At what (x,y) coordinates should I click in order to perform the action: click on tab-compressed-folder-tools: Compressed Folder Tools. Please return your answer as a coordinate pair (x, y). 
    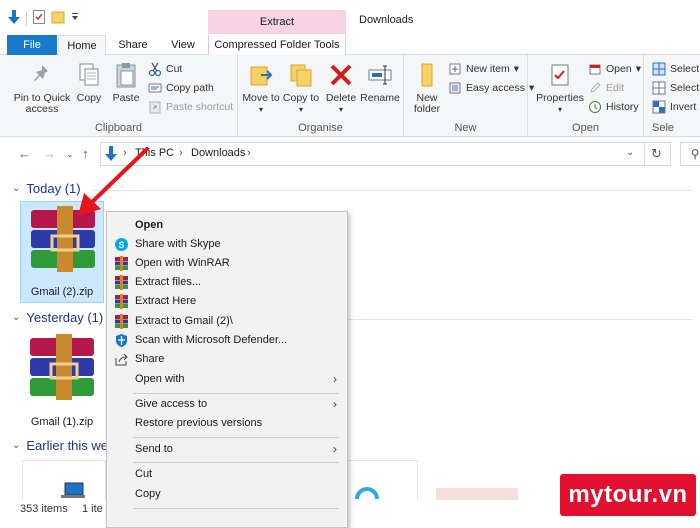
    Looking at the image, I should click on (277, 45).